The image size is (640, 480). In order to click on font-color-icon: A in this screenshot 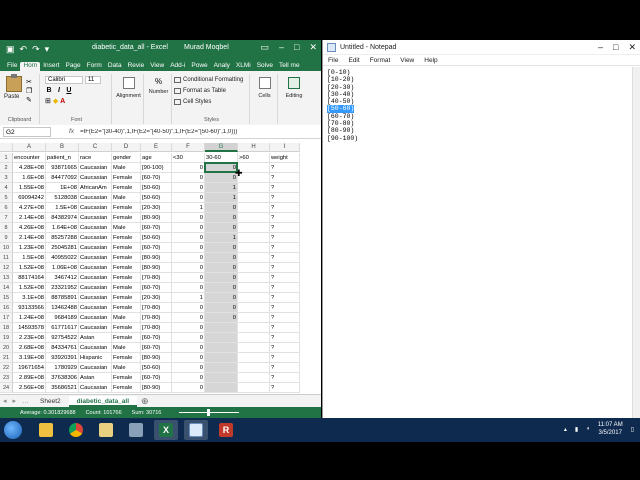, I will do `click(62, 101)`.